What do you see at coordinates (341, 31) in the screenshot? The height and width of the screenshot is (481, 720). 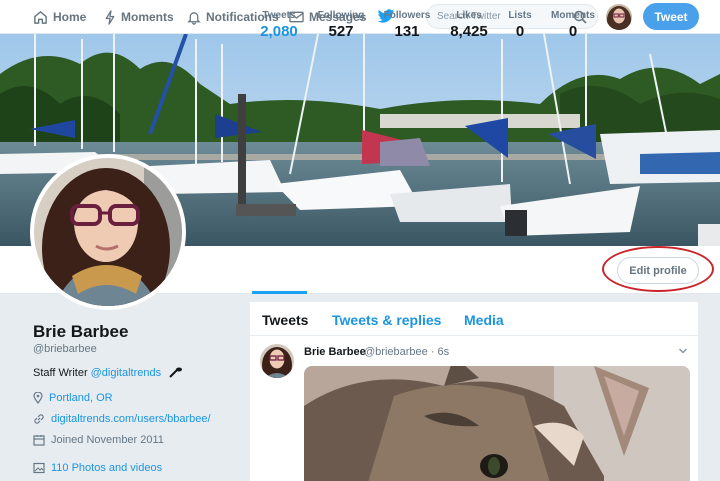 I see `stat-following-value: 527` at bounding box center [341, 31].